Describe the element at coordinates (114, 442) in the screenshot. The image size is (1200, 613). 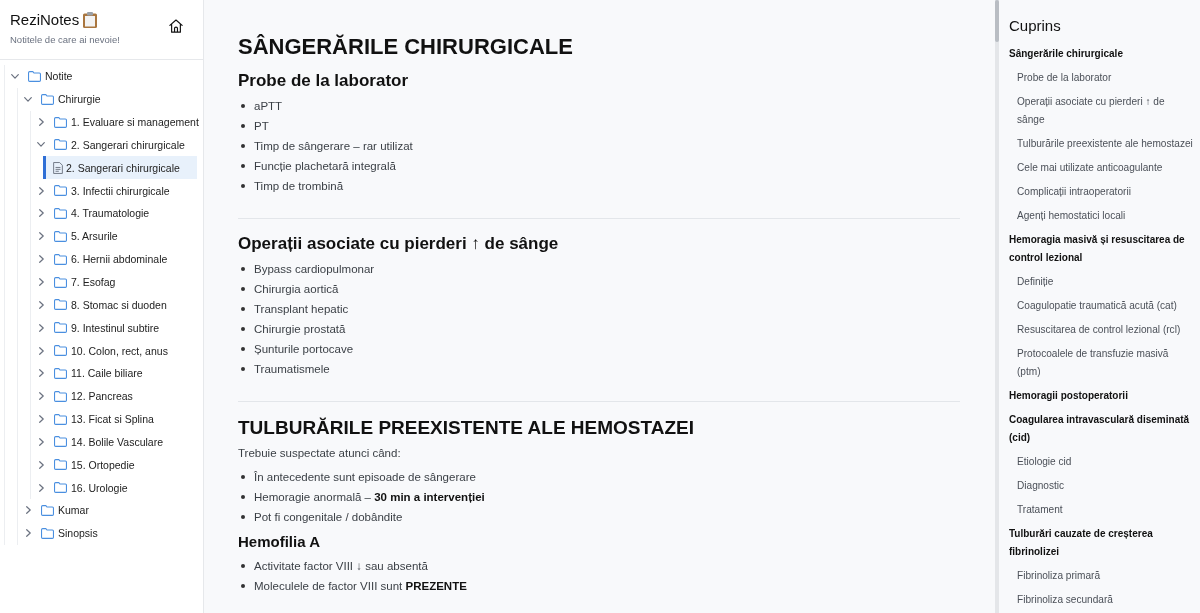
I see `tree-item: 14. Bolile Vasculare` at that location.